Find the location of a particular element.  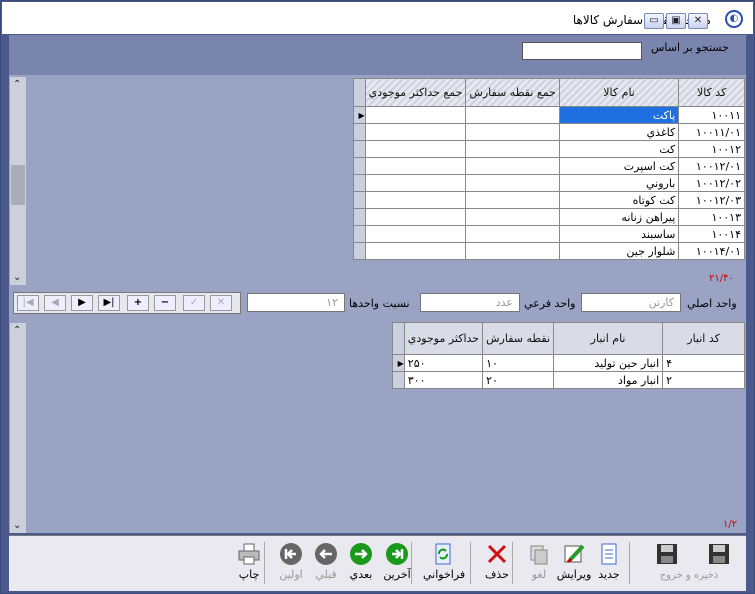

col-warehouse-name: نام انبار is located at coordinates (608, 338).